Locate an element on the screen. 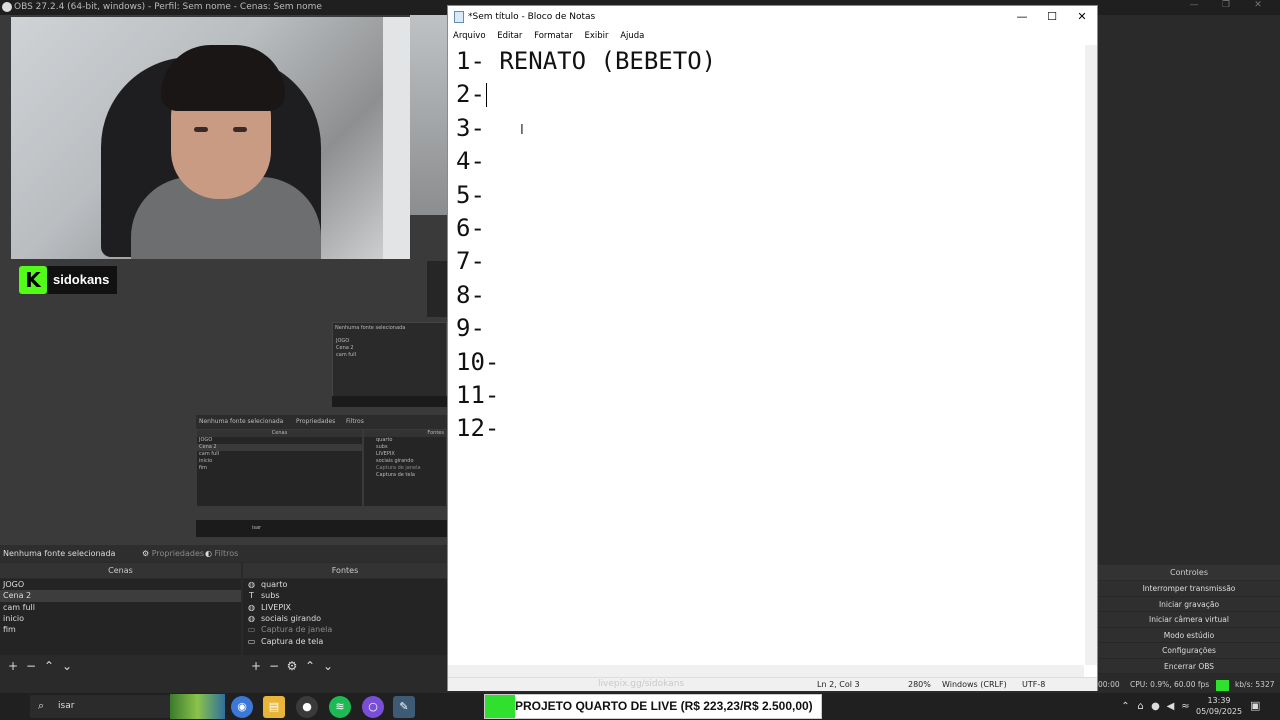  remove-scene-icon: − is located at coordinates (31, 666).